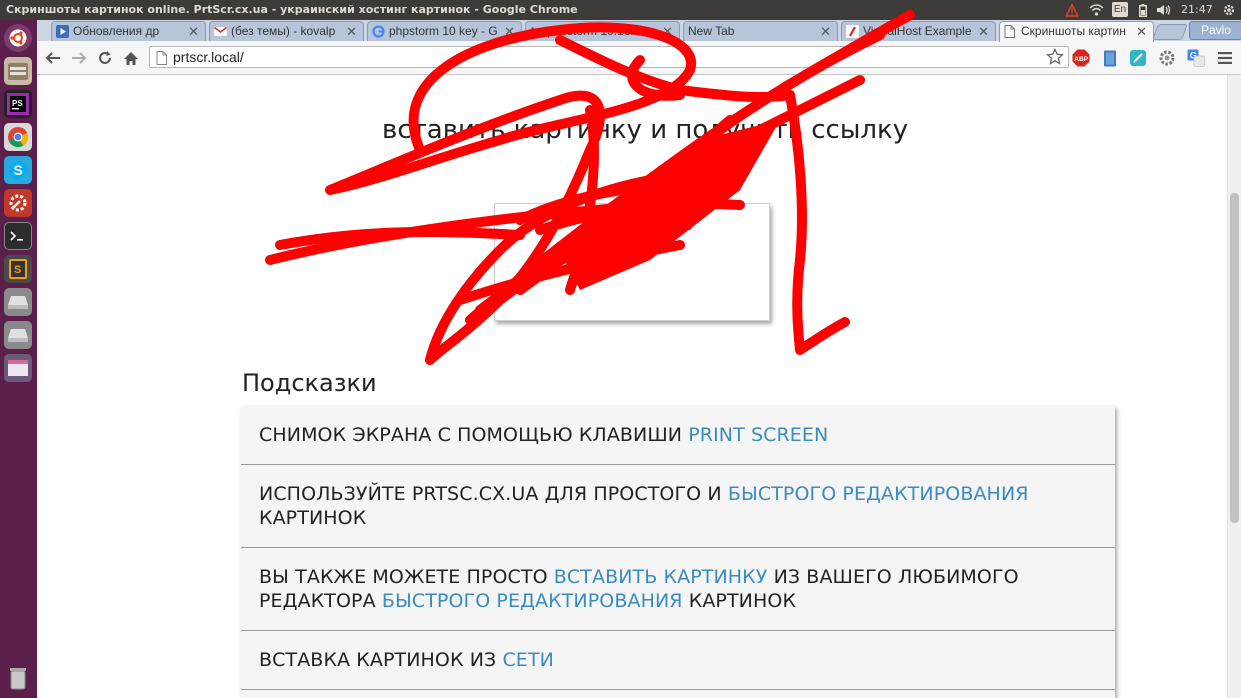  I want to click on tab-1: (без темы) - kovalp ✕, so click(286, 31).